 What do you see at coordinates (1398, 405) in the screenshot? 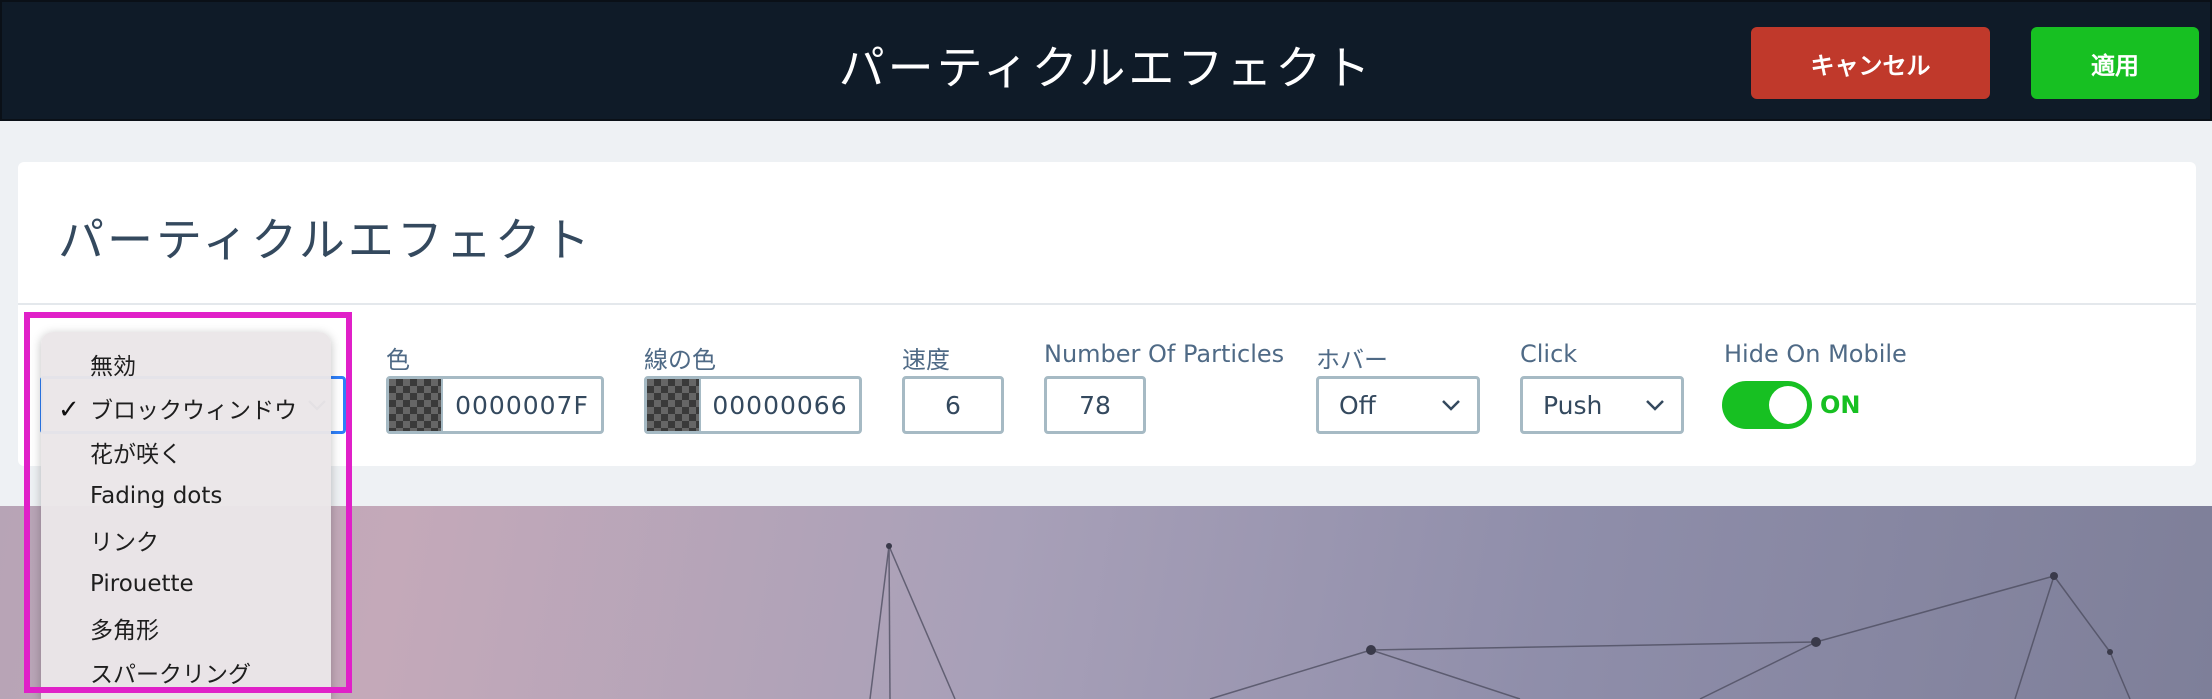
I see `hover-select: Off` at bounding box center [1398, 405].